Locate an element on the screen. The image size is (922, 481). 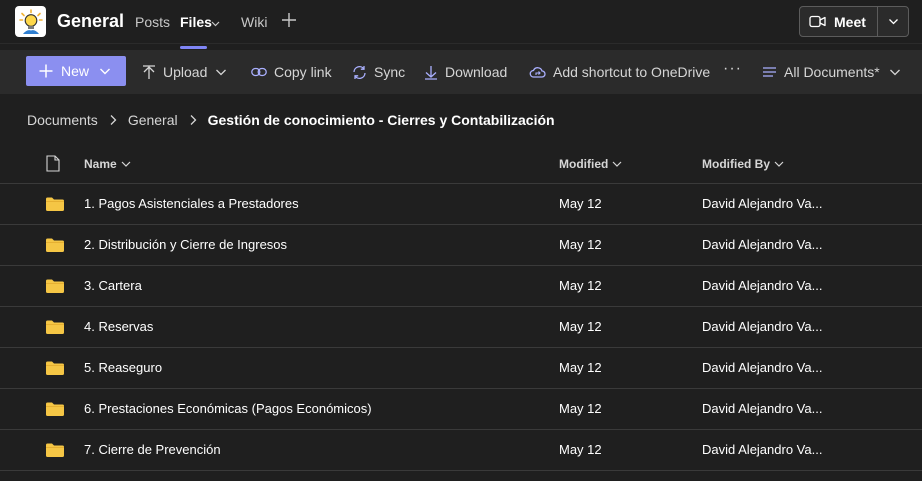
new-label: New is located at coordinates (75, 71).